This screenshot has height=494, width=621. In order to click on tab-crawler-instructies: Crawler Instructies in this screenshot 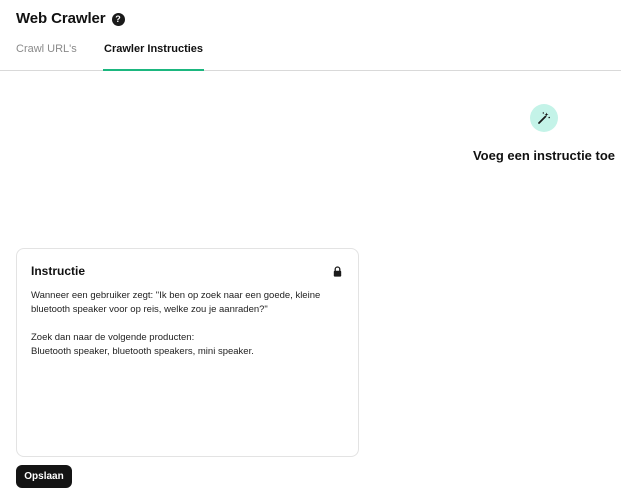, I will do `click(154, 57)`.